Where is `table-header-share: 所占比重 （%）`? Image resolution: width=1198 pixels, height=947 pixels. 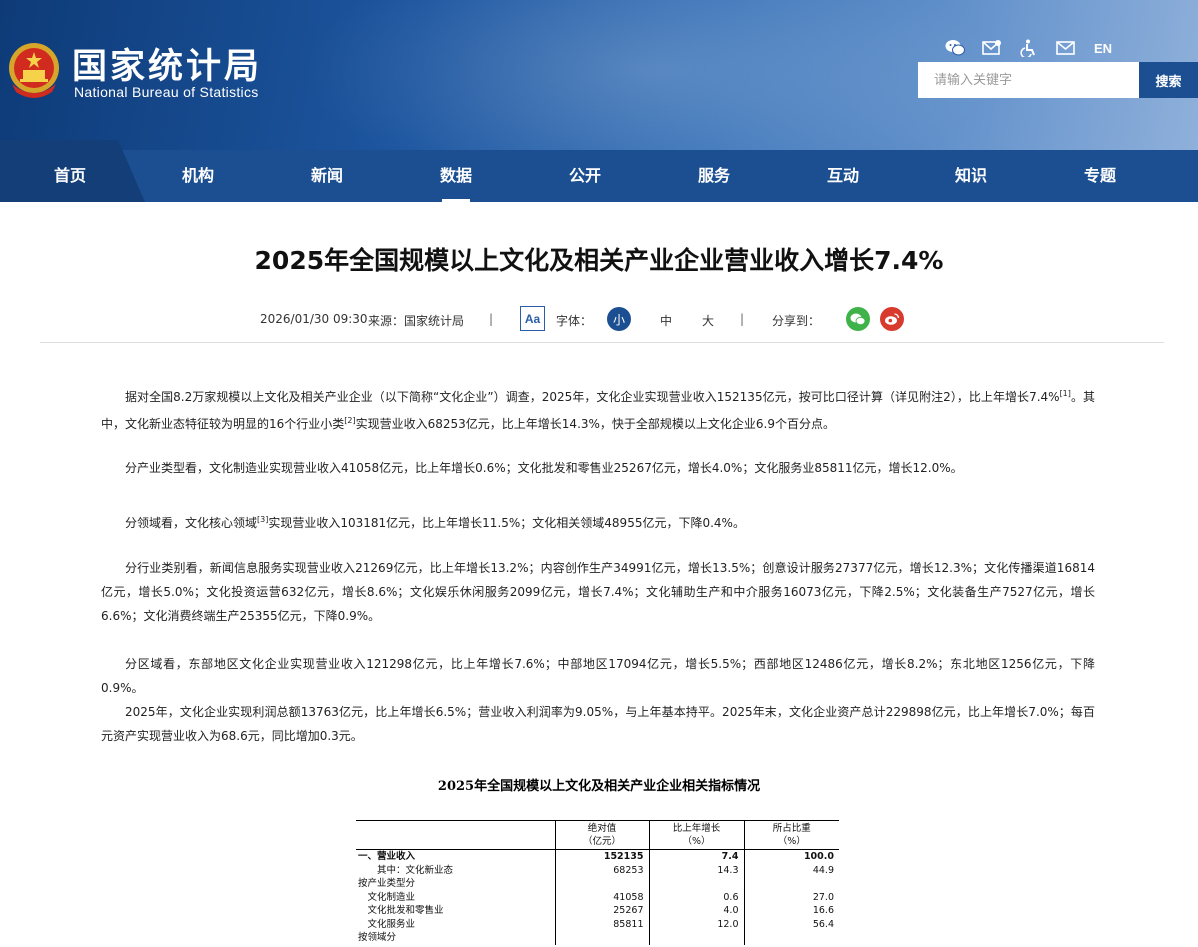
table-header-share: 所占比重 （%） is located at coordinates (791, 835).